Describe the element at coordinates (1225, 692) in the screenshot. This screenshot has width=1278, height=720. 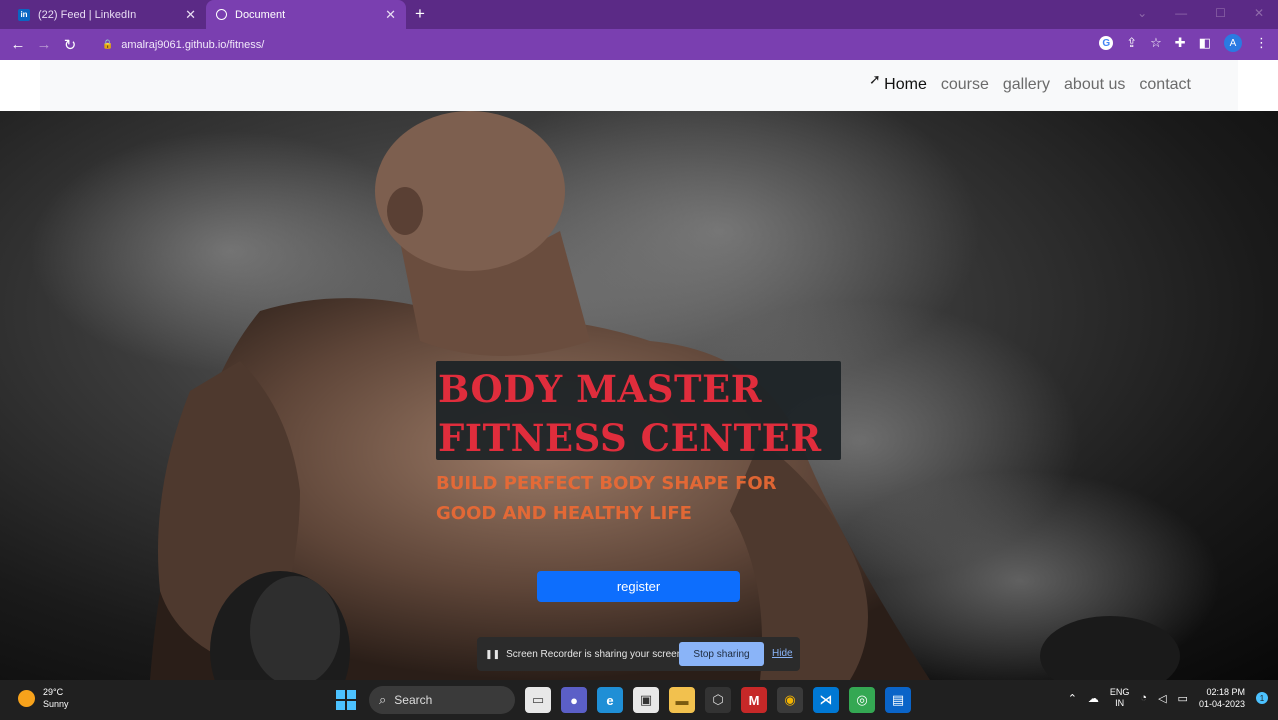
I see `clock-time: 02:18 PM` at that location.